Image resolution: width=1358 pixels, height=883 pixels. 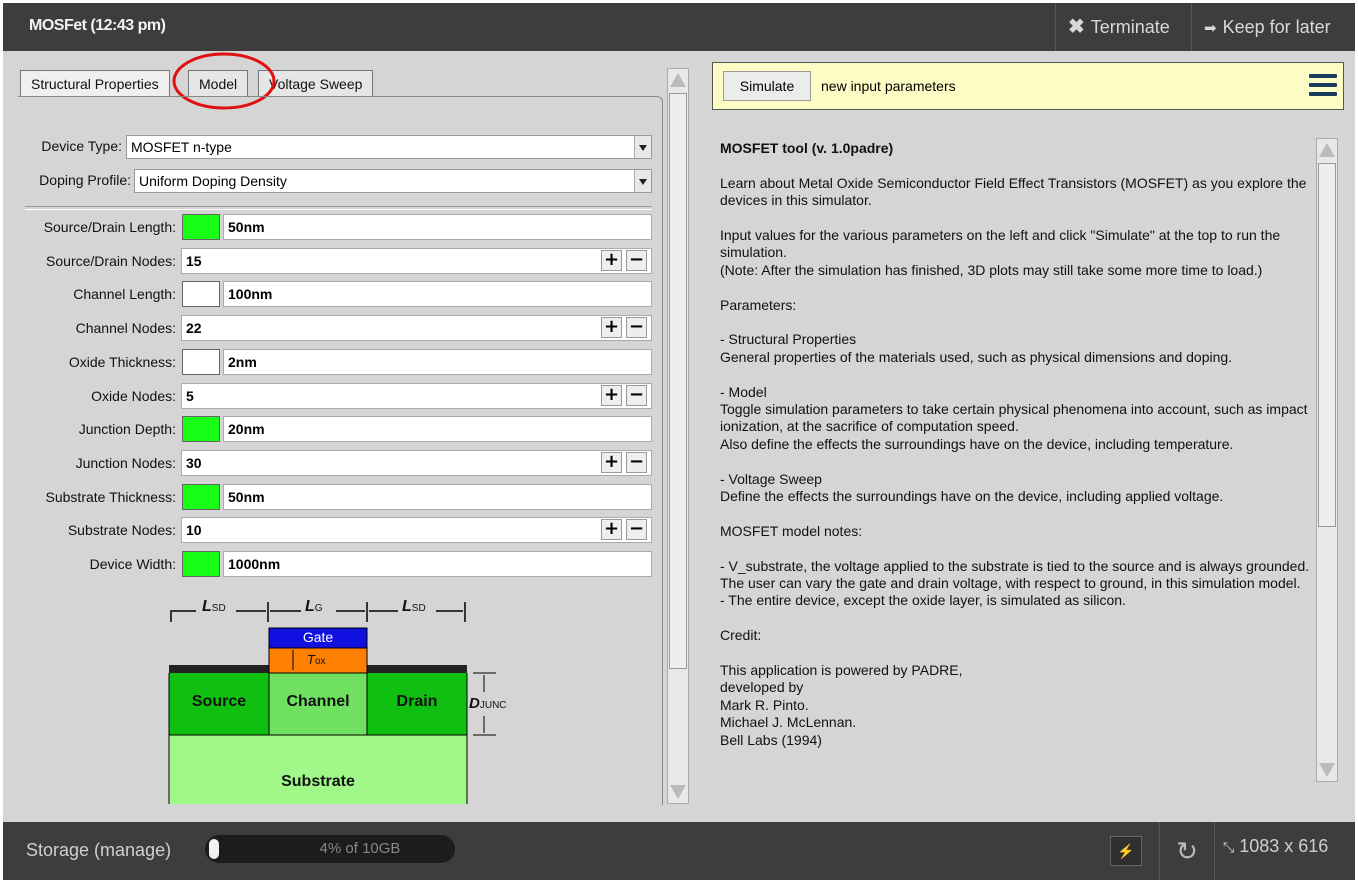 I want to click on drain-label: Drain, so click(x=417, y=701).